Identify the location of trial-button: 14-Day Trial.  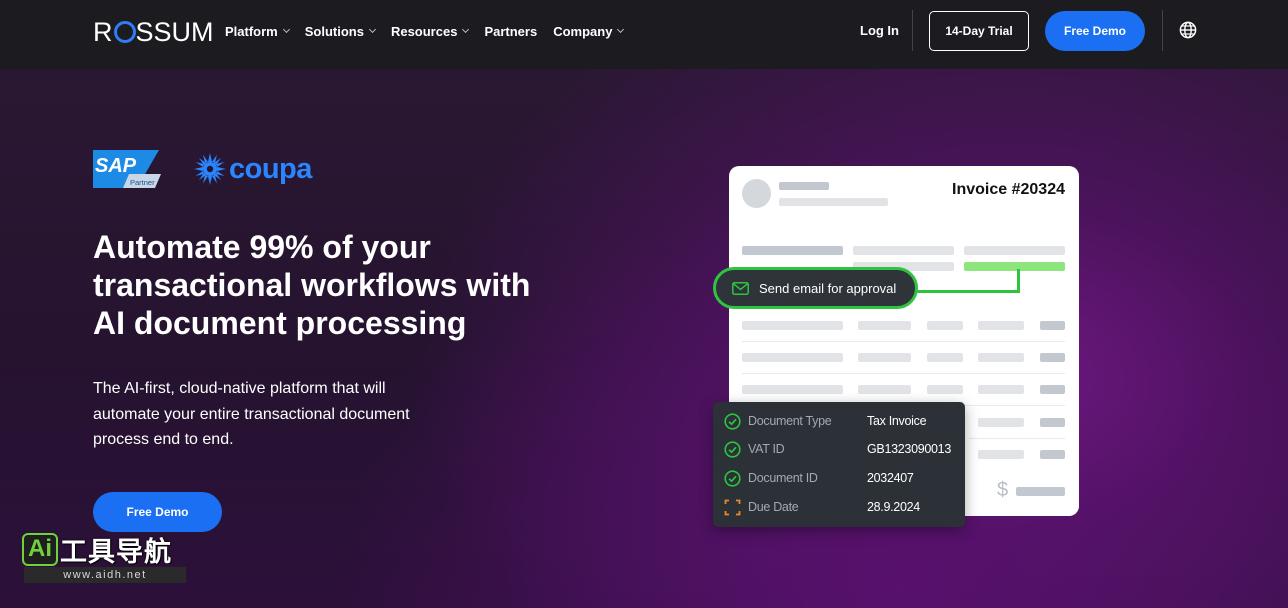
(979, 31).